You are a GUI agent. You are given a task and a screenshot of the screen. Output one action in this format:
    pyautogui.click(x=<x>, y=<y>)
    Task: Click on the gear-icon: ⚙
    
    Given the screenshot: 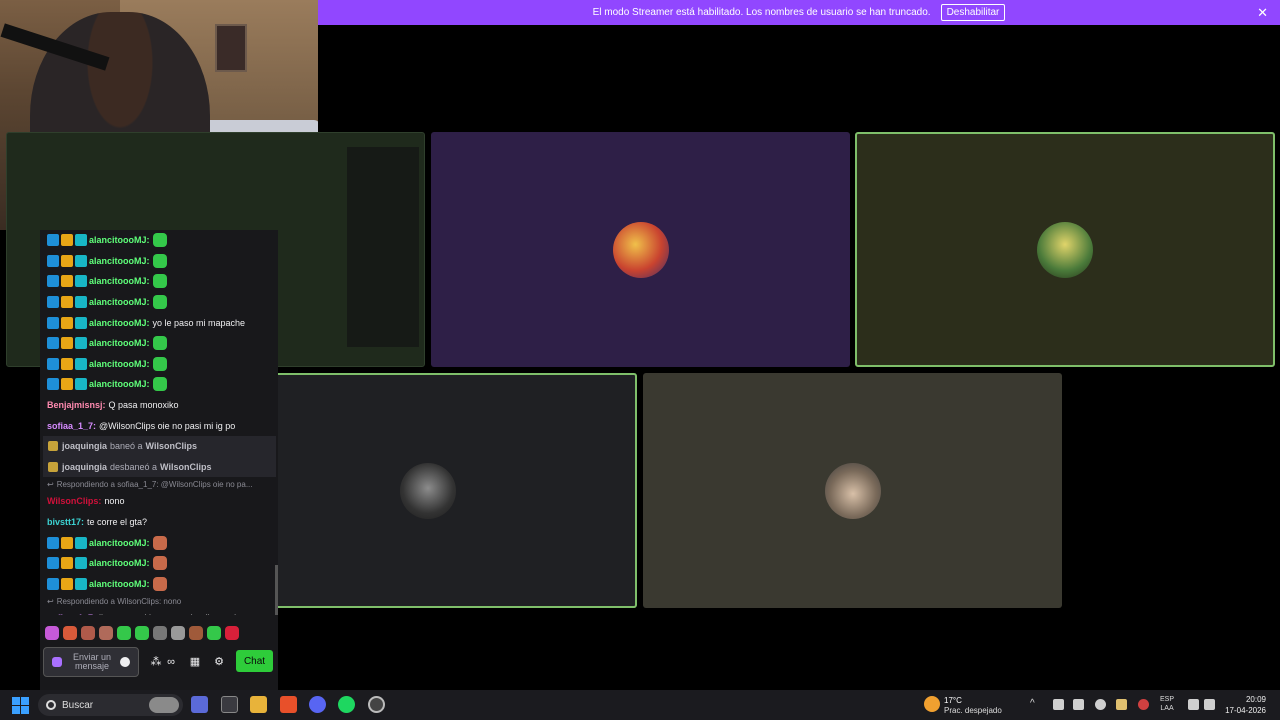 What is the action you would take?
    pyautogui.click(x=219, y=662)
    